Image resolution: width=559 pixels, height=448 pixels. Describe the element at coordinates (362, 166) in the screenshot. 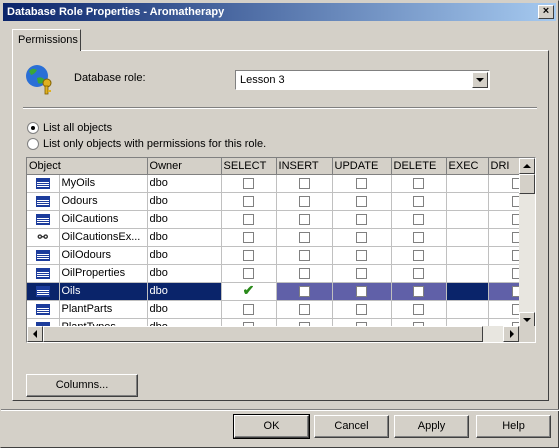

I see `column-header-update: UPDATE` at that location.